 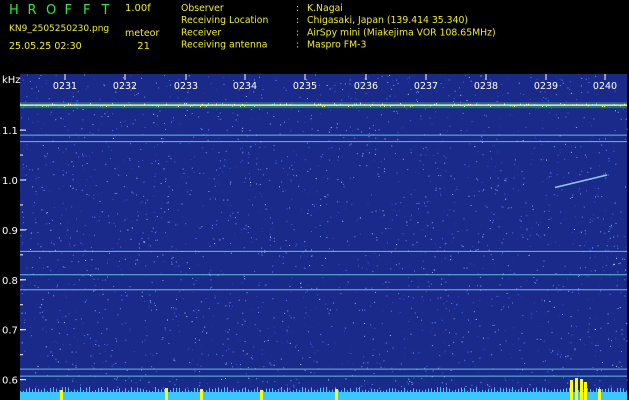 I want to click on time-tick-label: 0236, so click(x=366, y=86).